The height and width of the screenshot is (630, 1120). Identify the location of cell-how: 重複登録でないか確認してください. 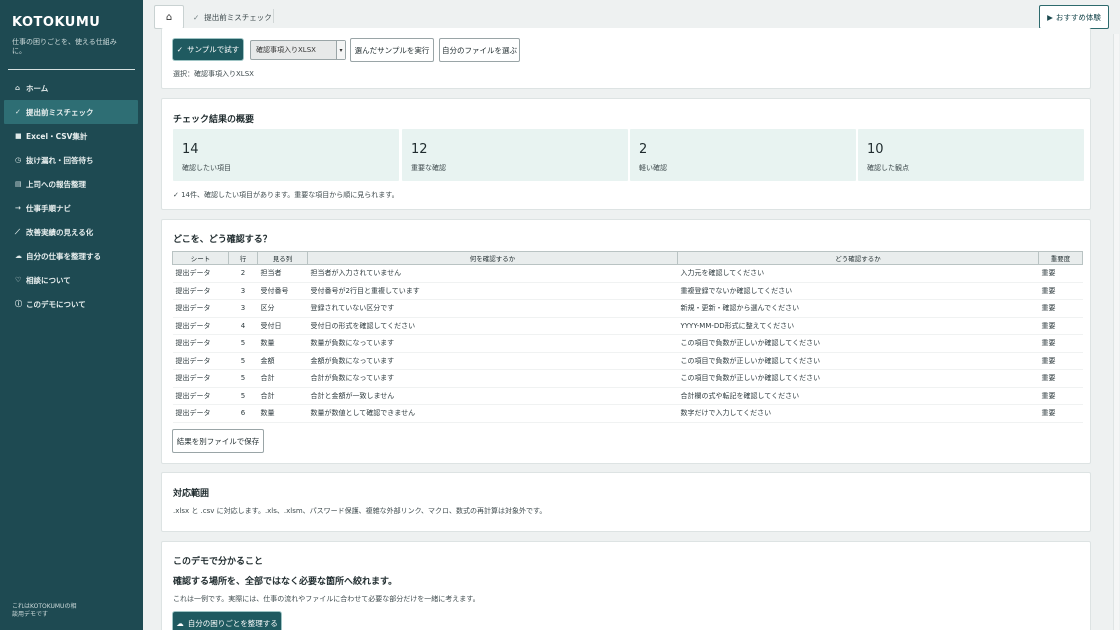
(736, 290).